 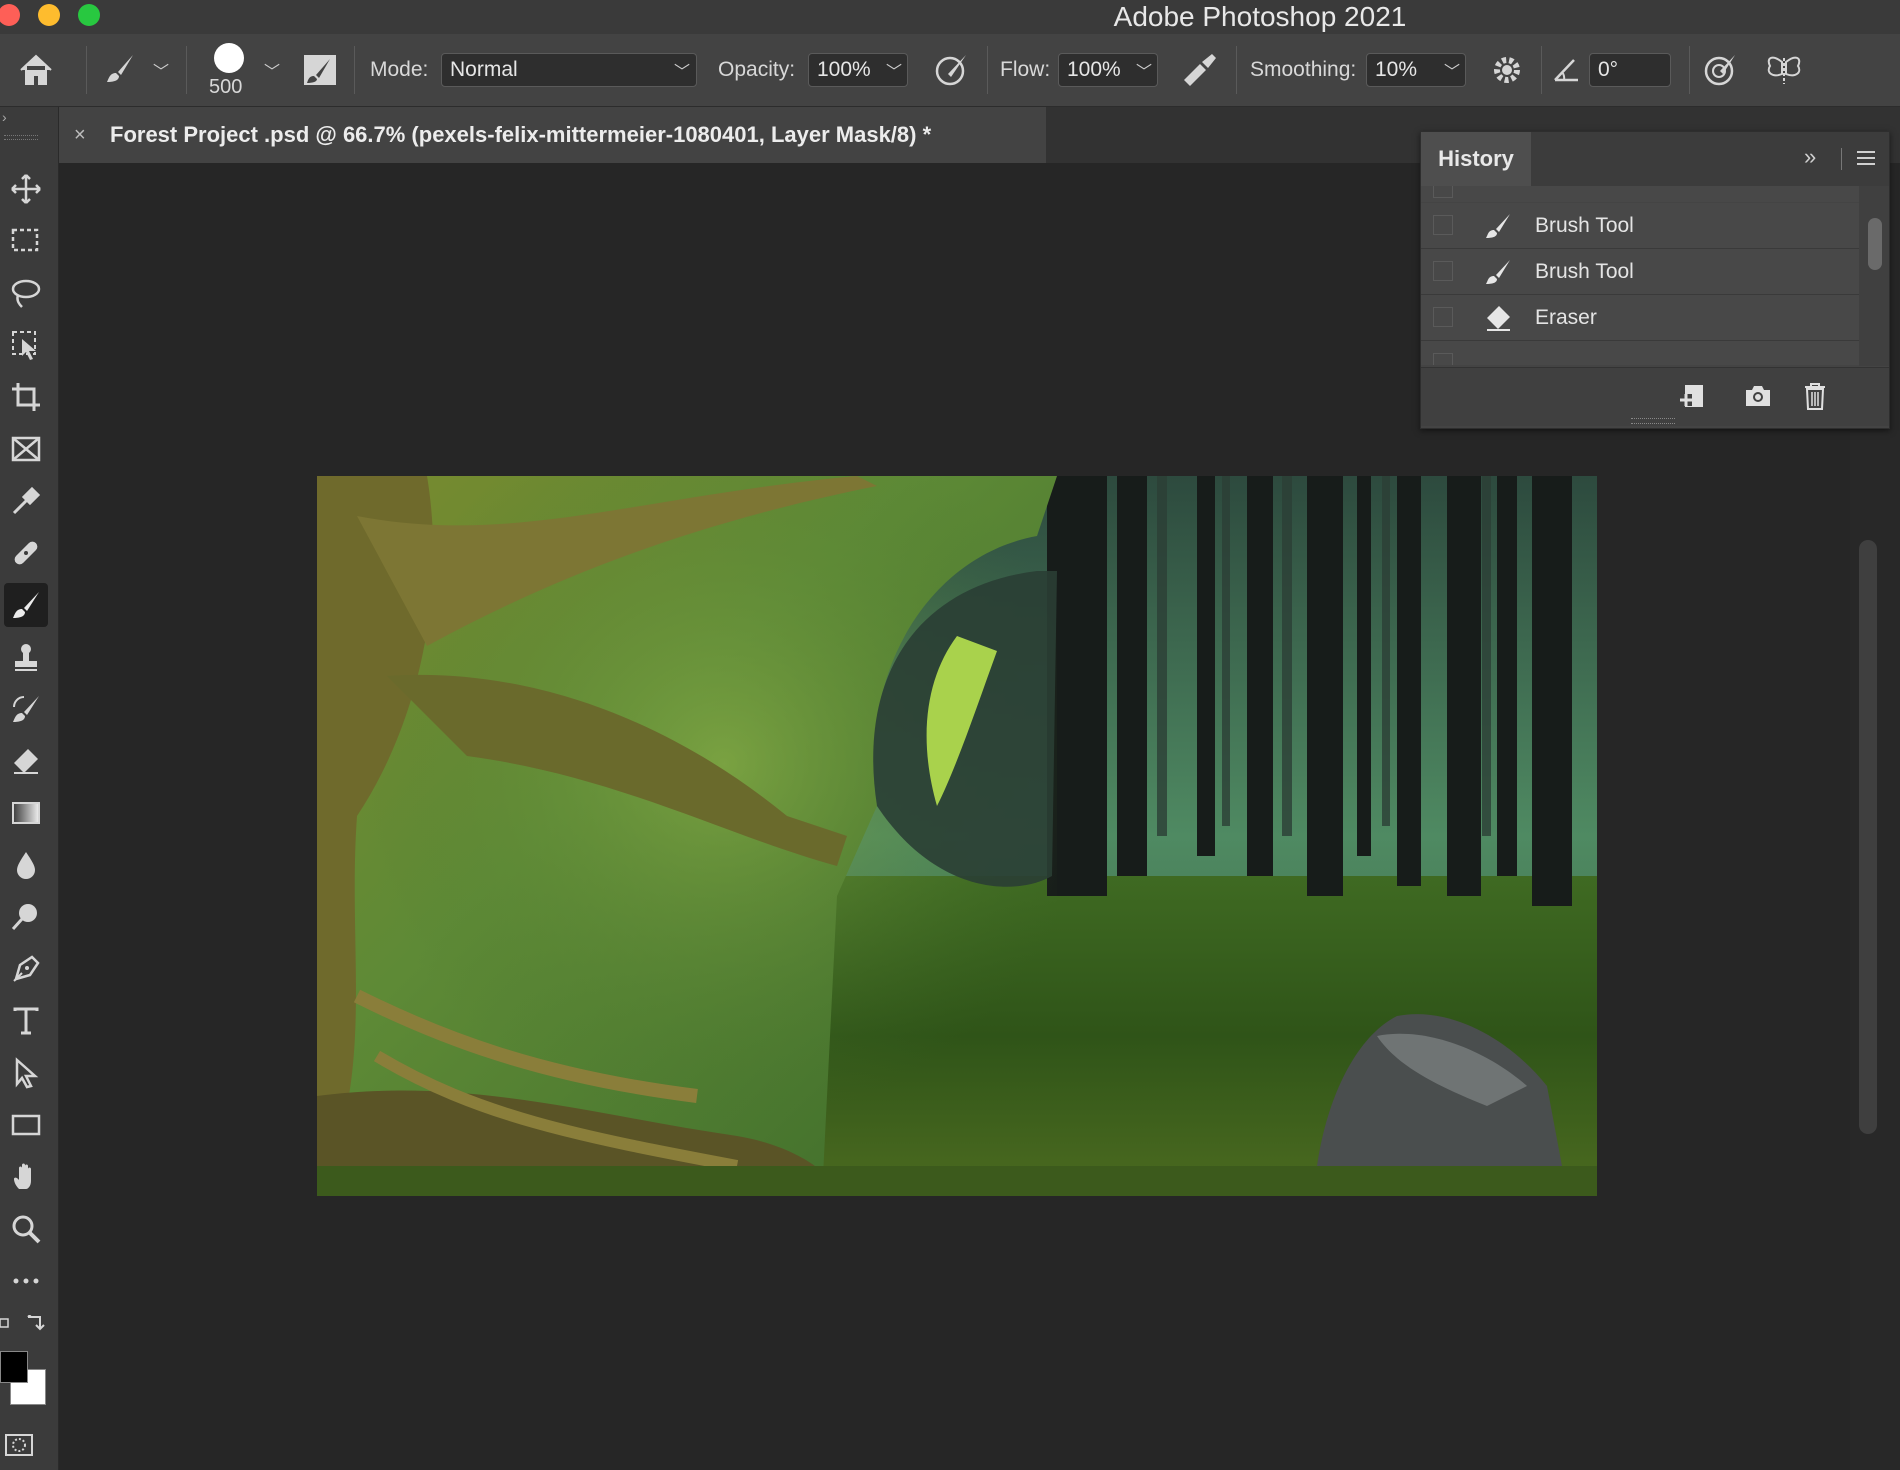 What do you see at coordinates (26, 709) in the screenshot?
I see `history-brush-tool-icon` at bounding box center [26, 709].